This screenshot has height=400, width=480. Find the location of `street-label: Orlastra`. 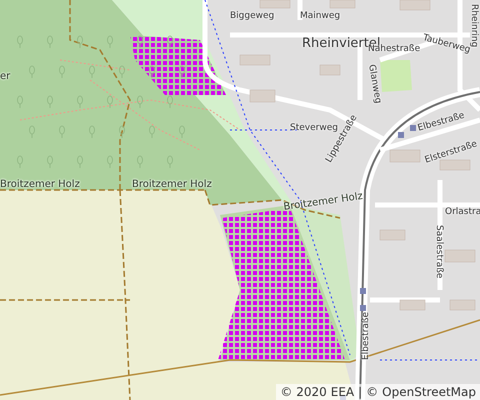

street-label: Orlastra is located at coordinates (462, 212).